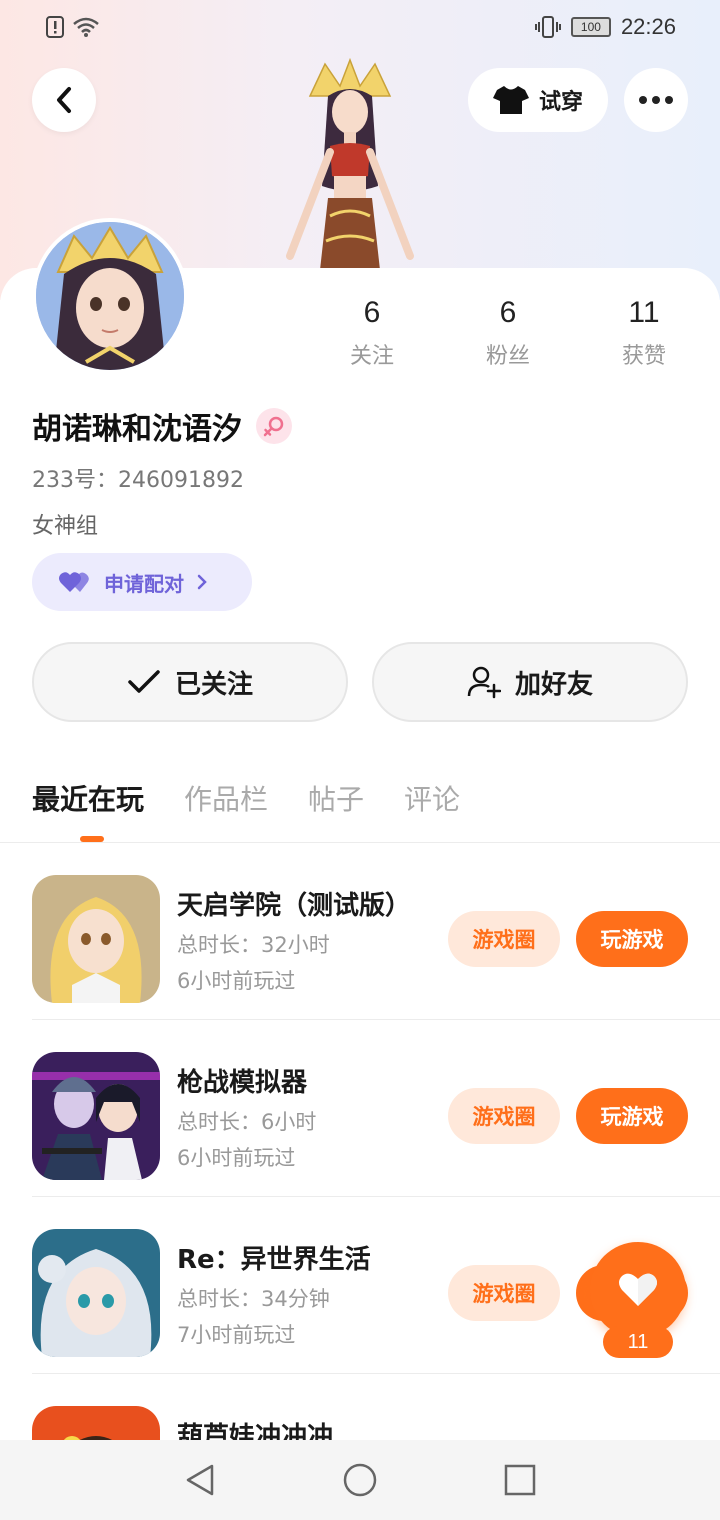  What do you see at coordinates (648, 26) in the screenshot?
I see `status-time: 22:26` at bounding box center [648, 26].